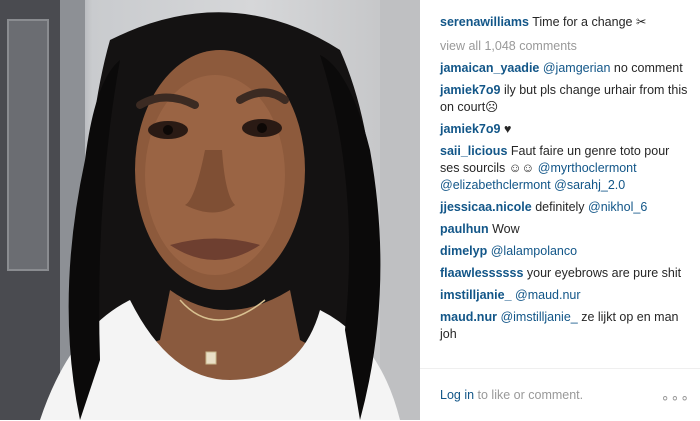 This screenshot has width=700, height=421. I want to click on login-prompt-text: to like or comment., so click(529, 395).